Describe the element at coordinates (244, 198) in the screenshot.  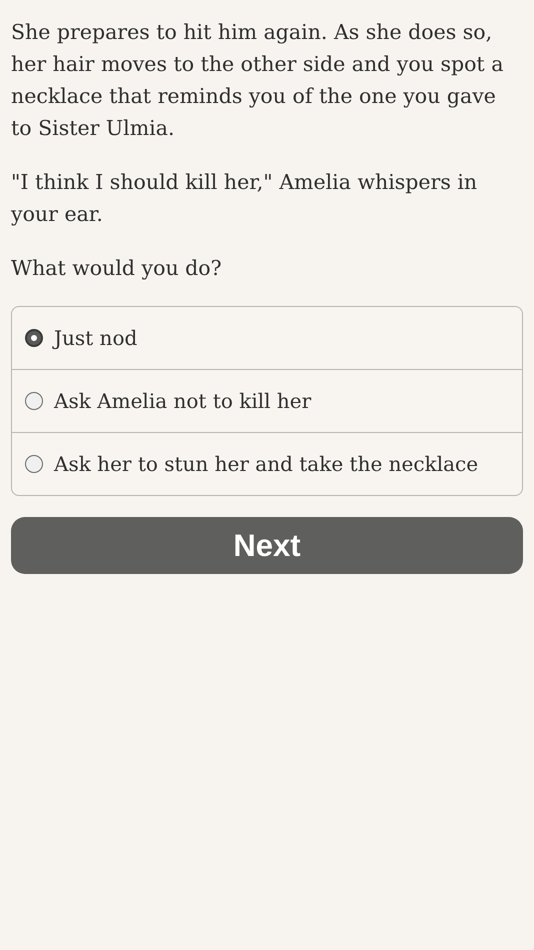
I see `story-paragraph: "I think I should kill her," Amelia whispers in your ear.` at that location.